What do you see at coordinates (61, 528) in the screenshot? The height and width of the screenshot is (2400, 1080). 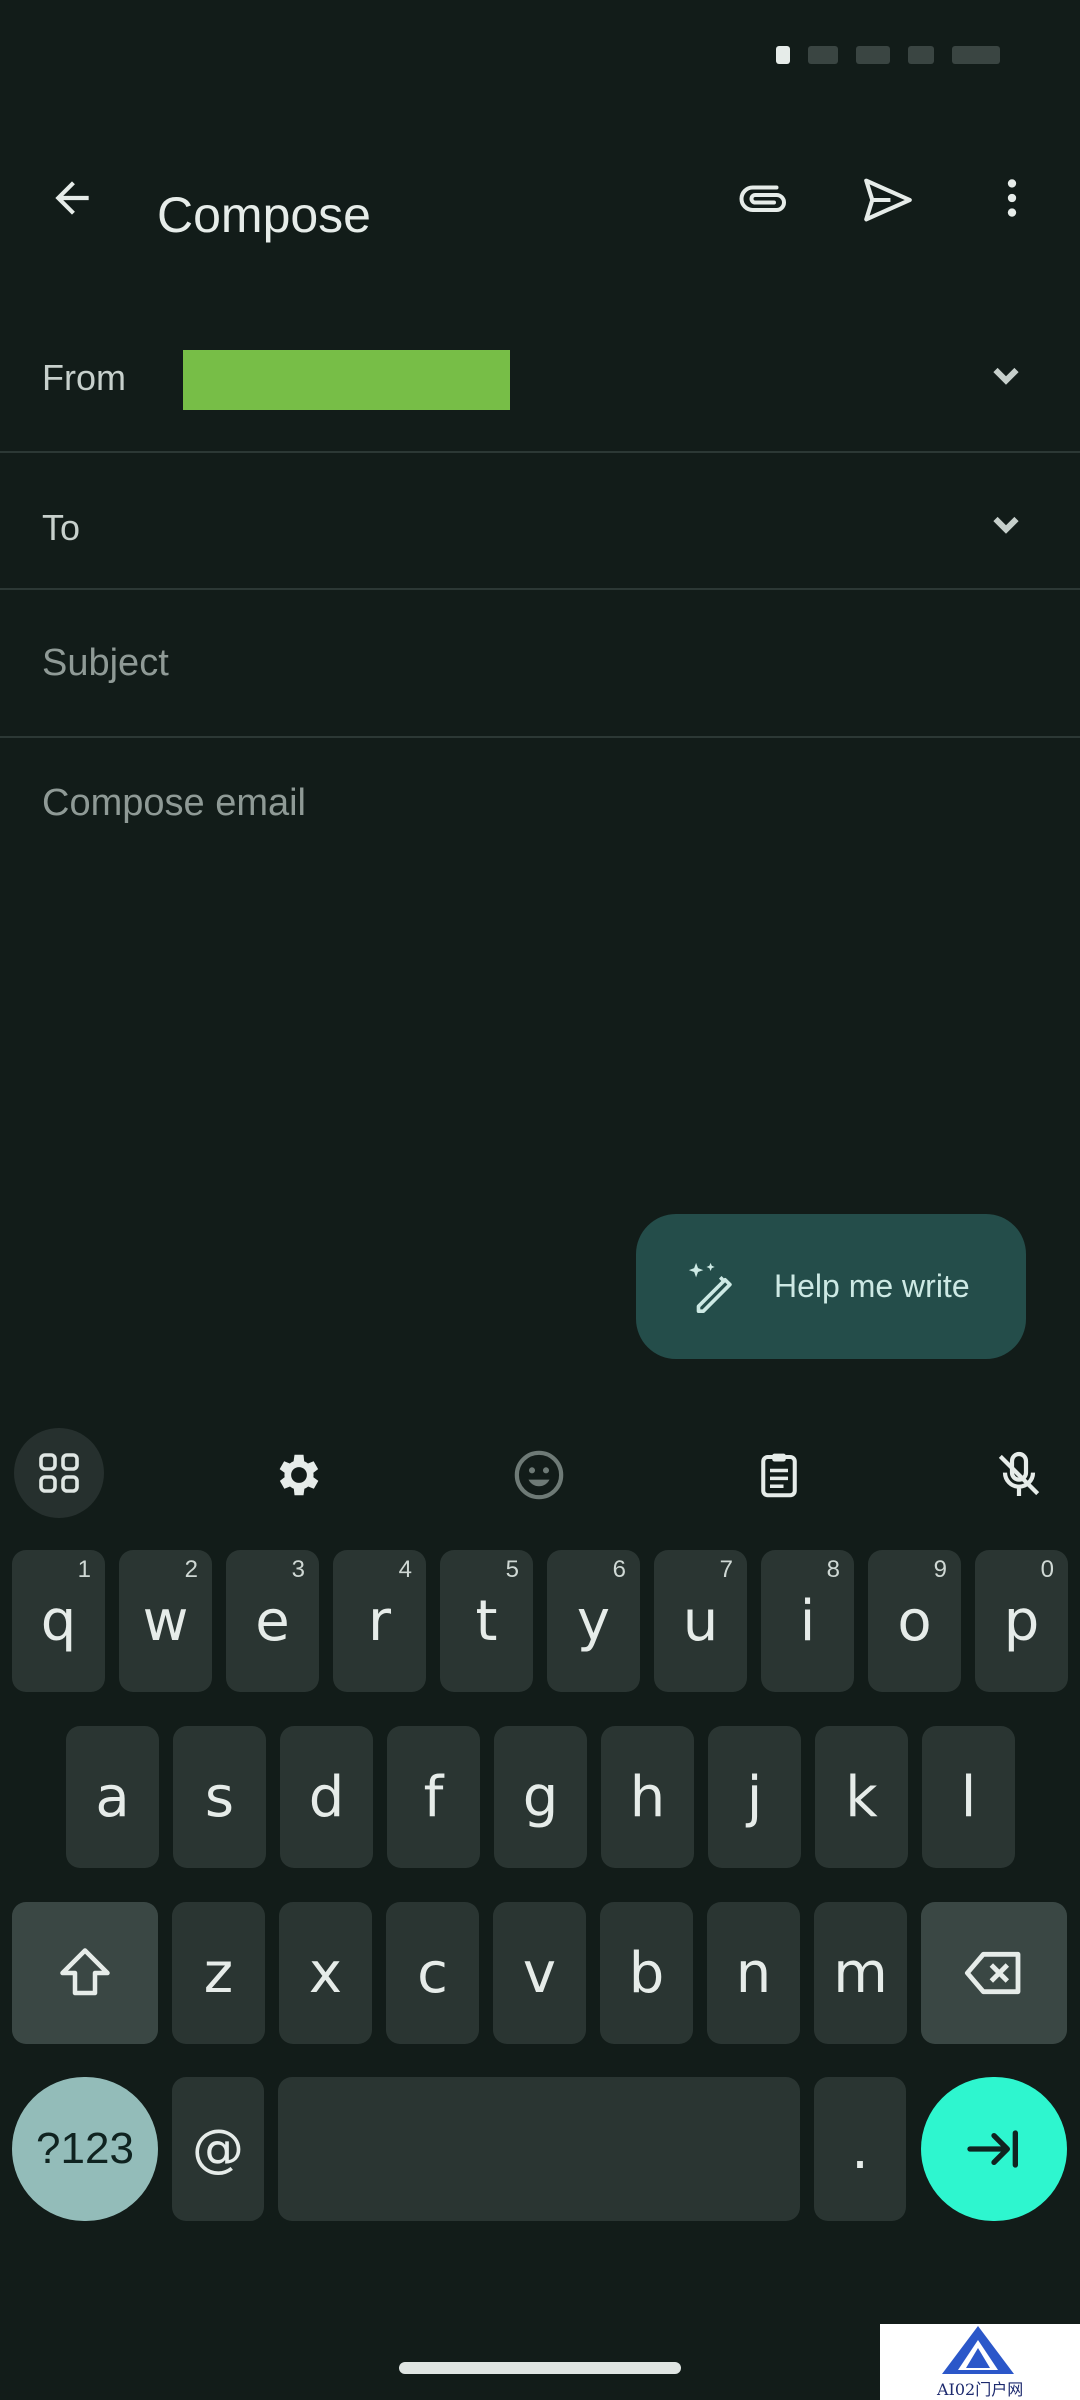 I see `to-label: To` at bounding box center [61, 528].